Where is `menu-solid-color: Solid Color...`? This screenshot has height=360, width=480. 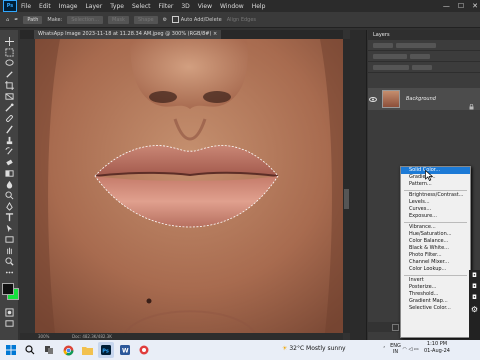 menu-solid-color: Solid Color... is located at coordinates (435, 170).